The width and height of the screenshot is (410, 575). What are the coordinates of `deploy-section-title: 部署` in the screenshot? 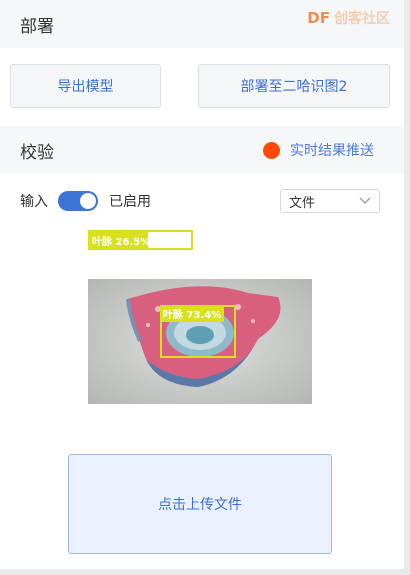 It's located at (37, 26).